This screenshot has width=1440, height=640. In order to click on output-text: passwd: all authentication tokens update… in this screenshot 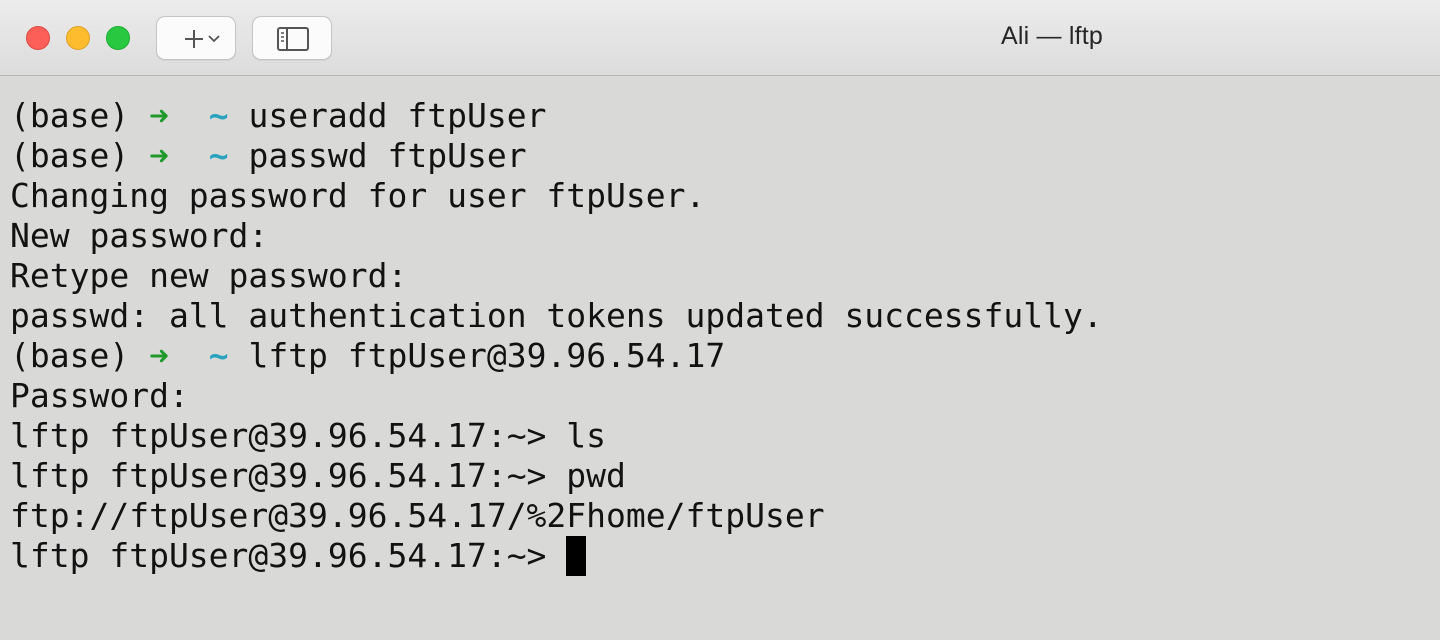, I will do `click(556, 315)`.